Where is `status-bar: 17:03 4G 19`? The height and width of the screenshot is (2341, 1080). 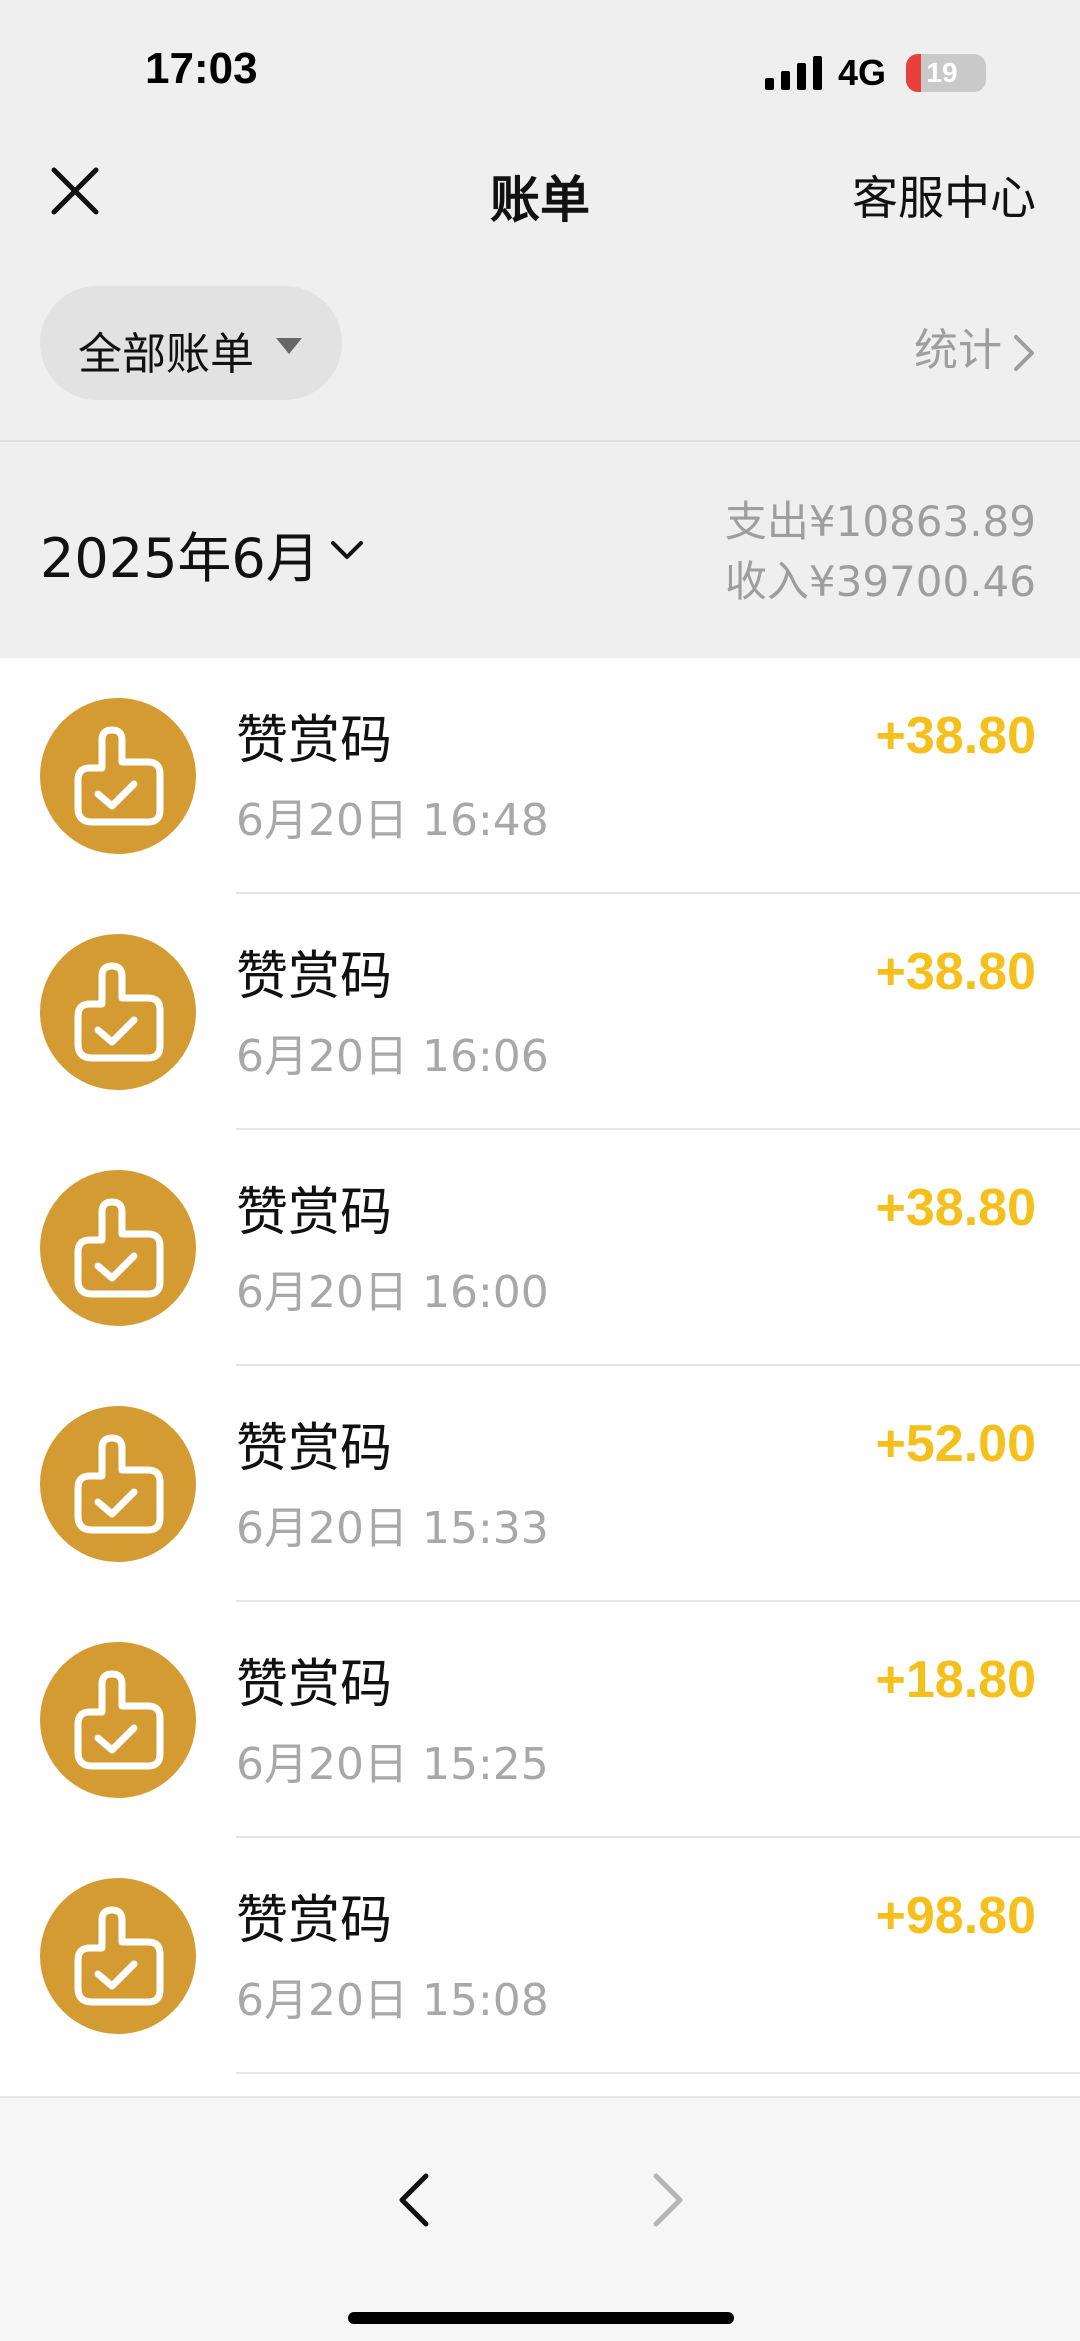
status-bar: 17:03 4G 19 is located at coordinates (540, 65).